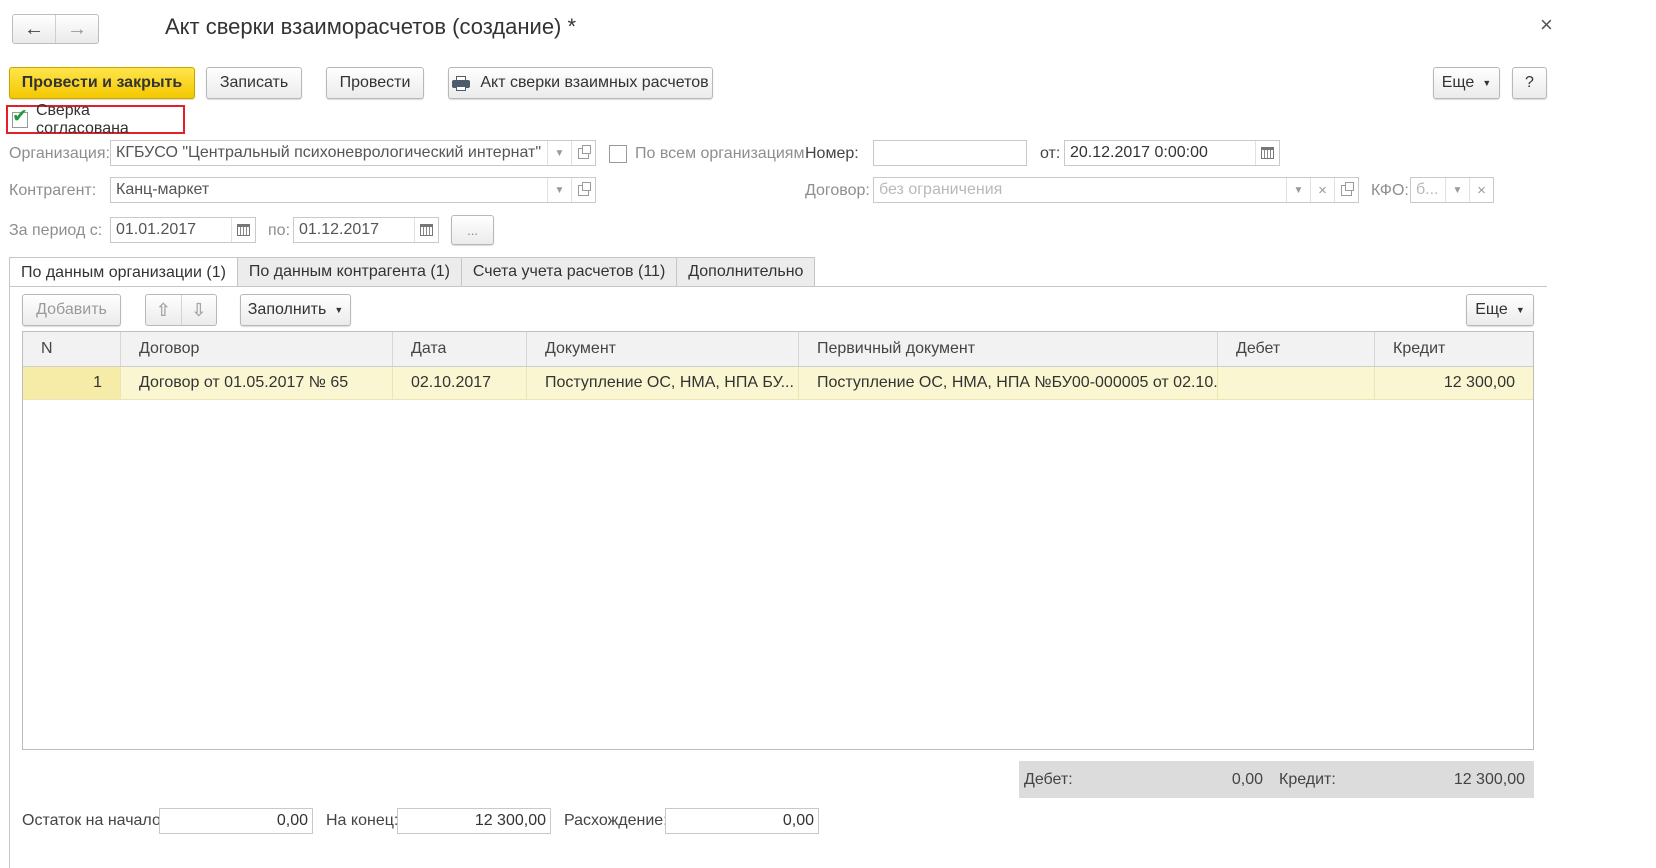 This screenshot has height=868, width=1656. What do you see at coordinates (941, 189) in the screenshot?
I see `contract-placeholder: без ограничения` at bounding box center [941, 189].